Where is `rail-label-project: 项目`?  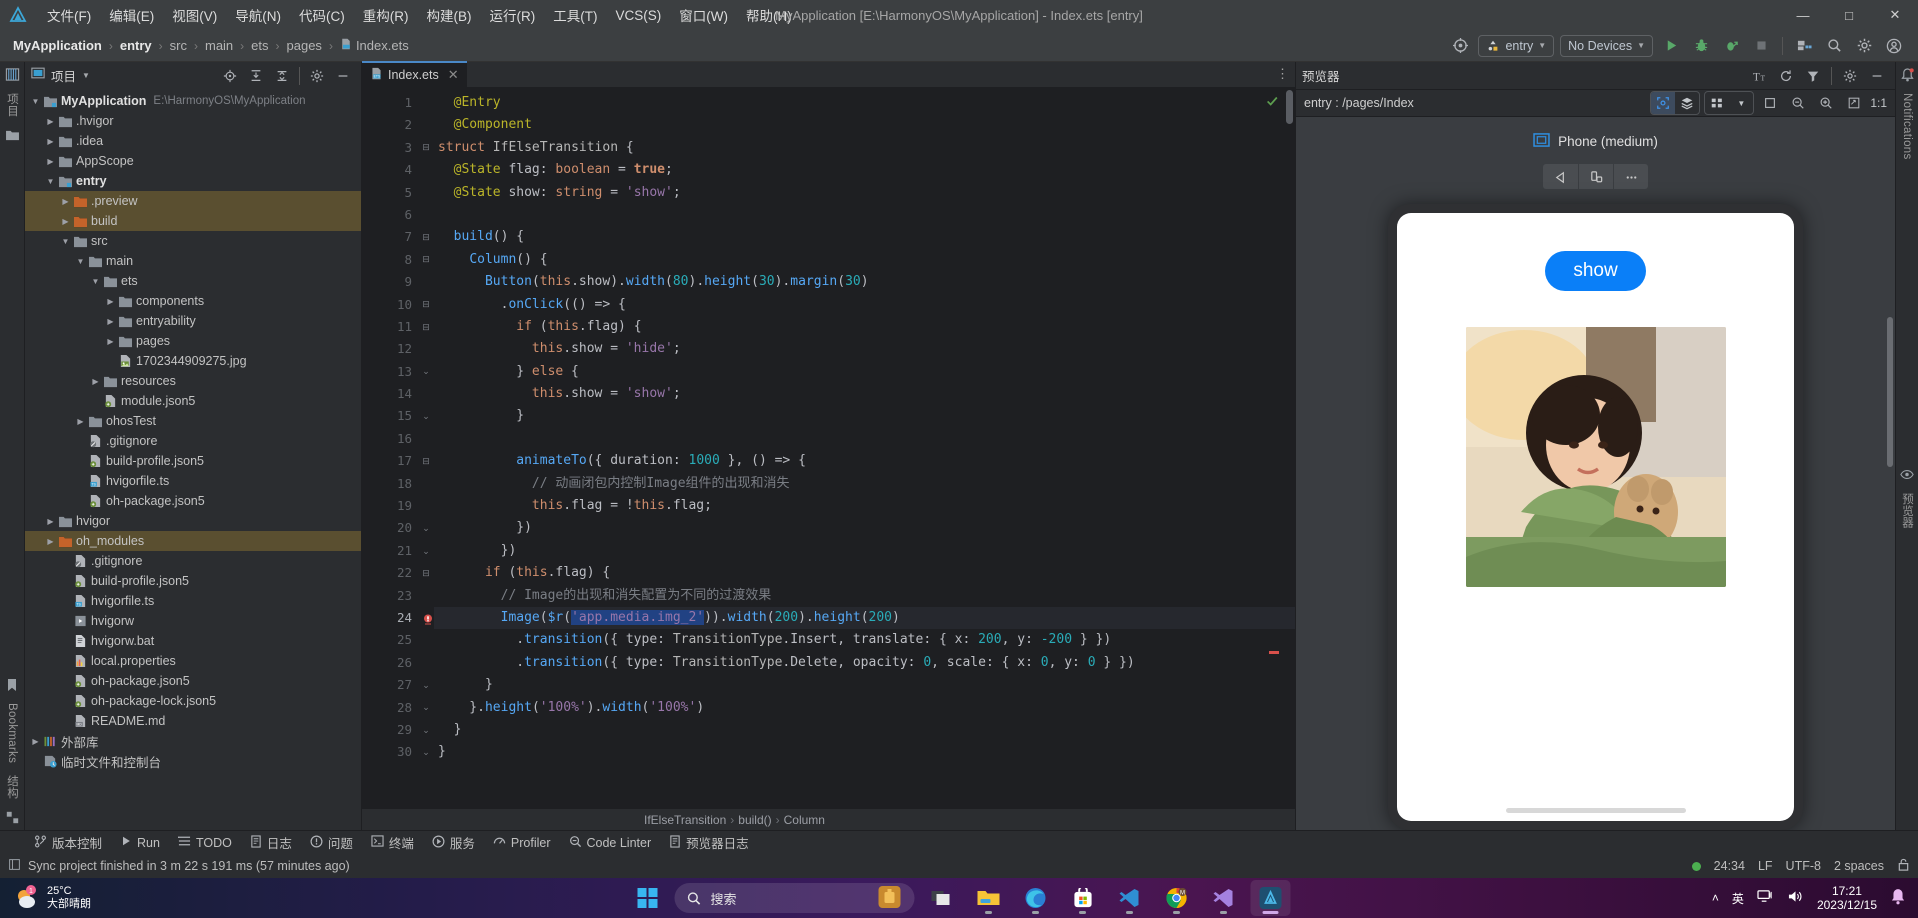
rail-label-project: 项目 is located at coordinates (12, 105).